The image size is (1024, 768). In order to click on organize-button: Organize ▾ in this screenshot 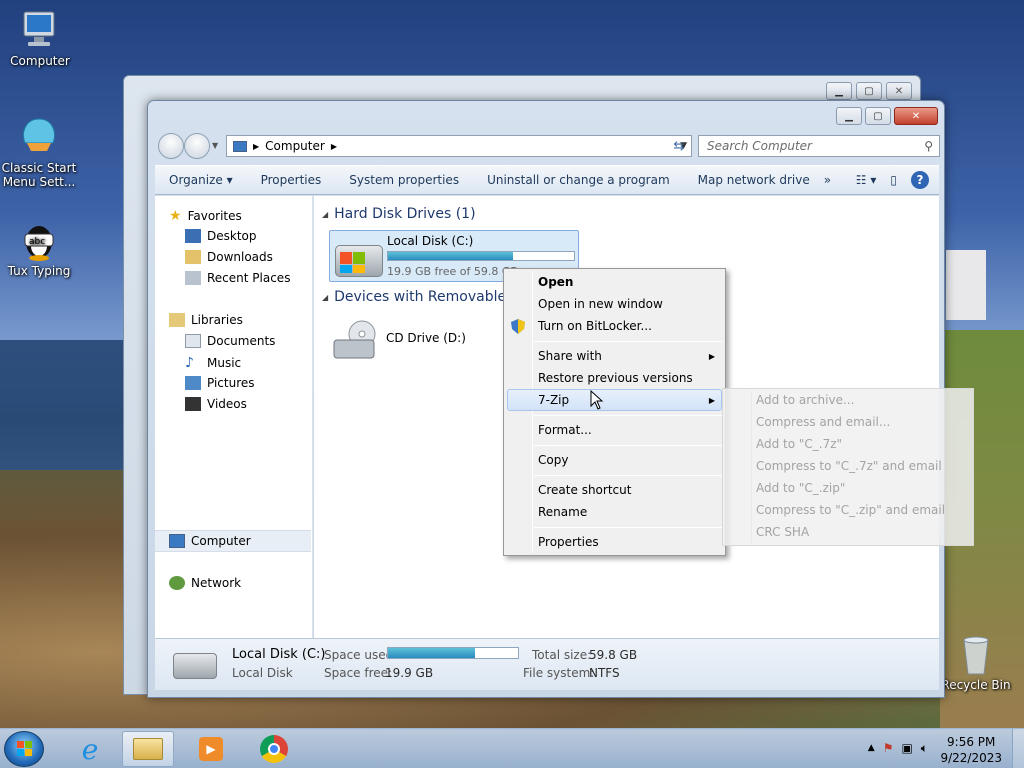, I will do `click(201, 180)`.